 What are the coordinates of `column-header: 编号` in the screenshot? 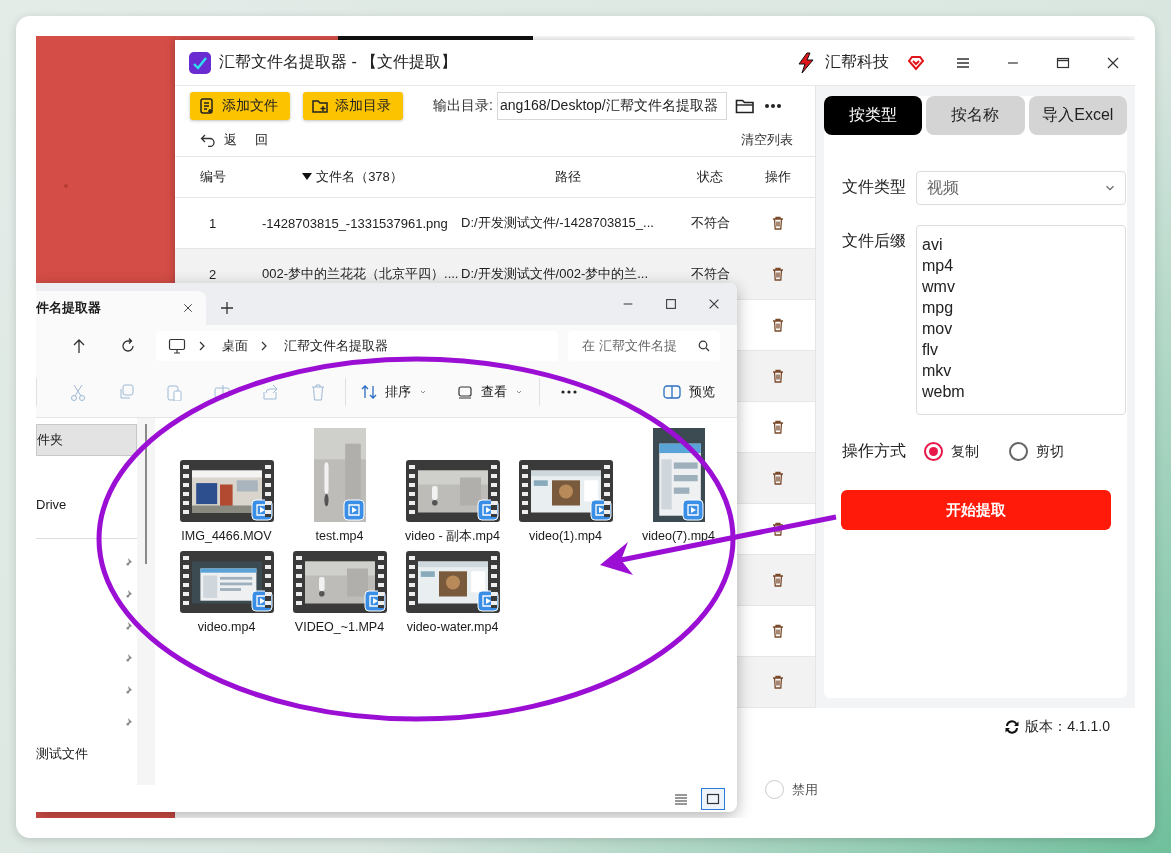 It's located at (212, 177).